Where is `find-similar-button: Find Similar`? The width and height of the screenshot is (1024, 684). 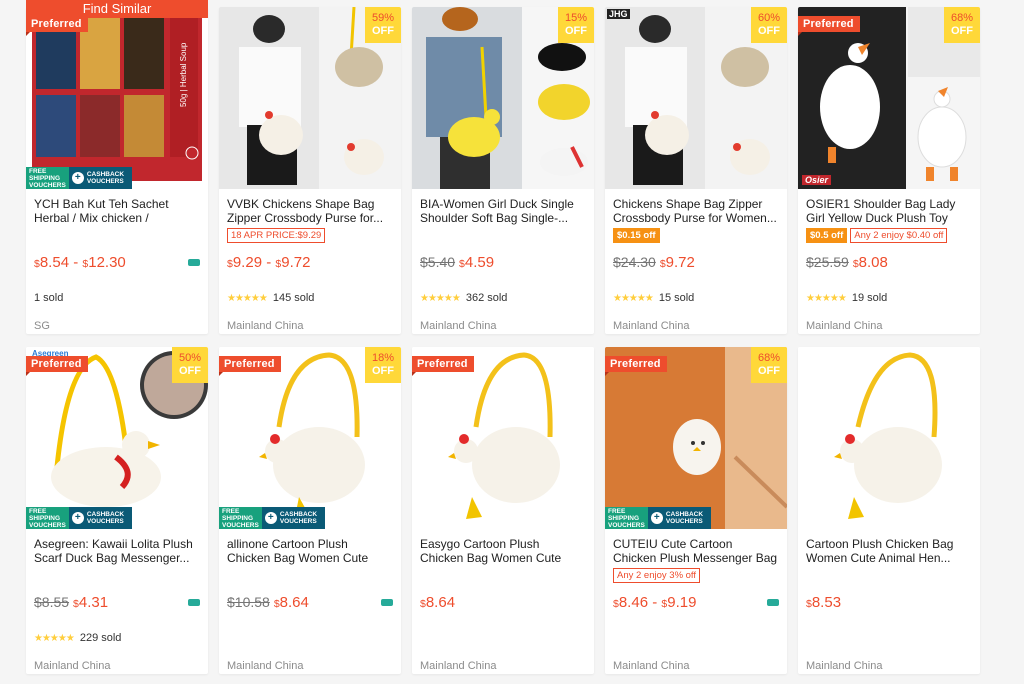 find-similar-button: Find Similar is located at coordinates (117, 9).